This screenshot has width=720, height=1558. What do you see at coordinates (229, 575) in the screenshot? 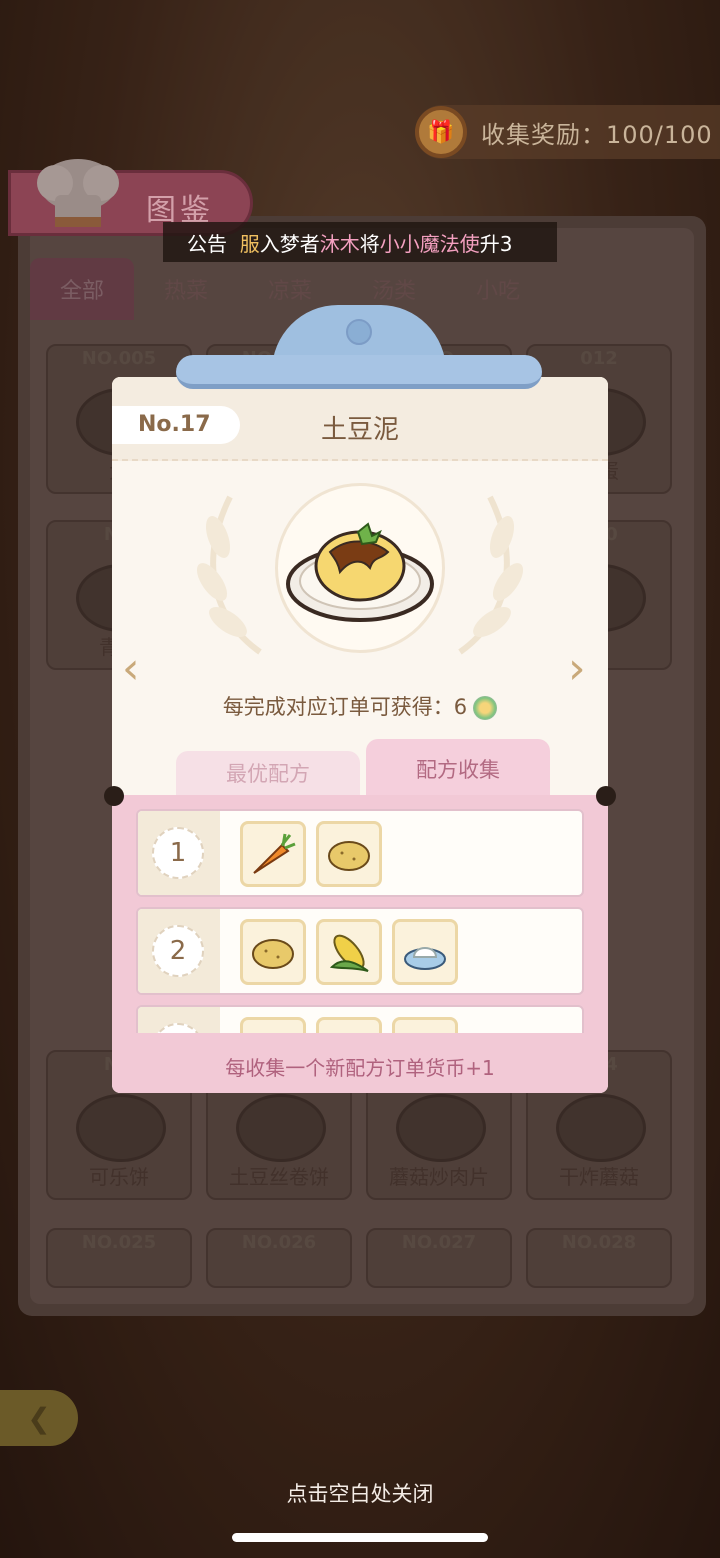
I see `laurel-left-icon` at bounding box center [229, 575].